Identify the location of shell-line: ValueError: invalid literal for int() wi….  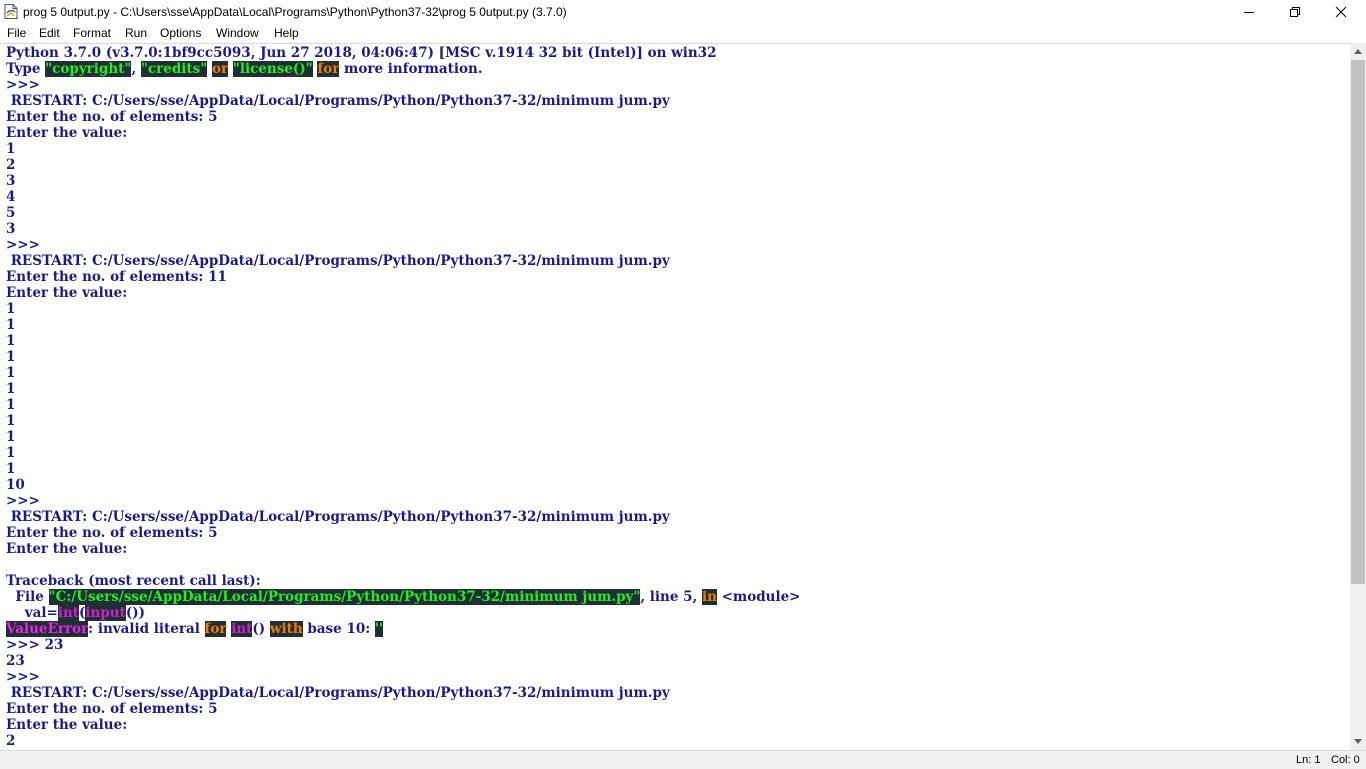
(678, 629).